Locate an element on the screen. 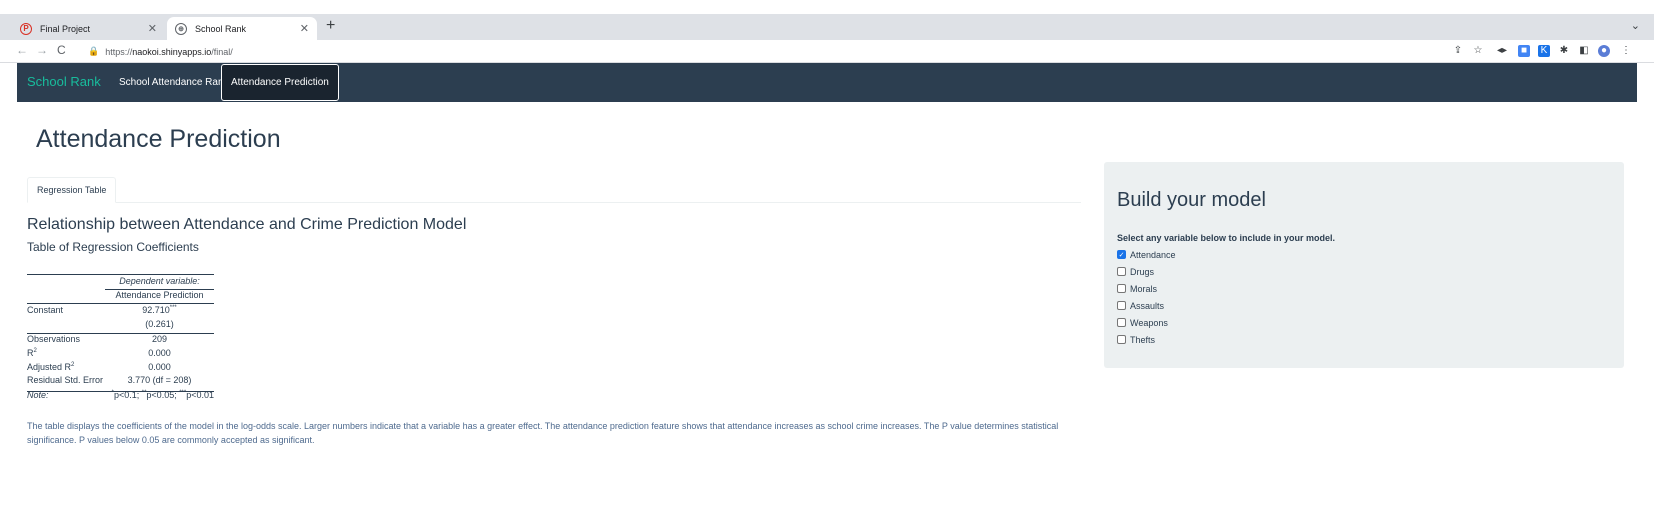 This screenshot has width=1654, height=512. profile-avatar: ● is located at coordinates (1604, 51).